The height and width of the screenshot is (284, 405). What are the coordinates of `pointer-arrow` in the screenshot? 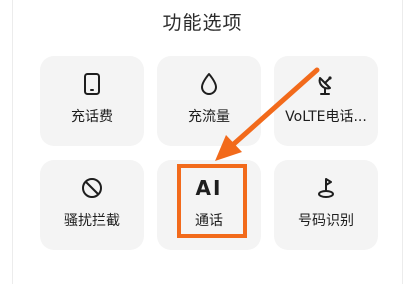 It's located at (267, 114).